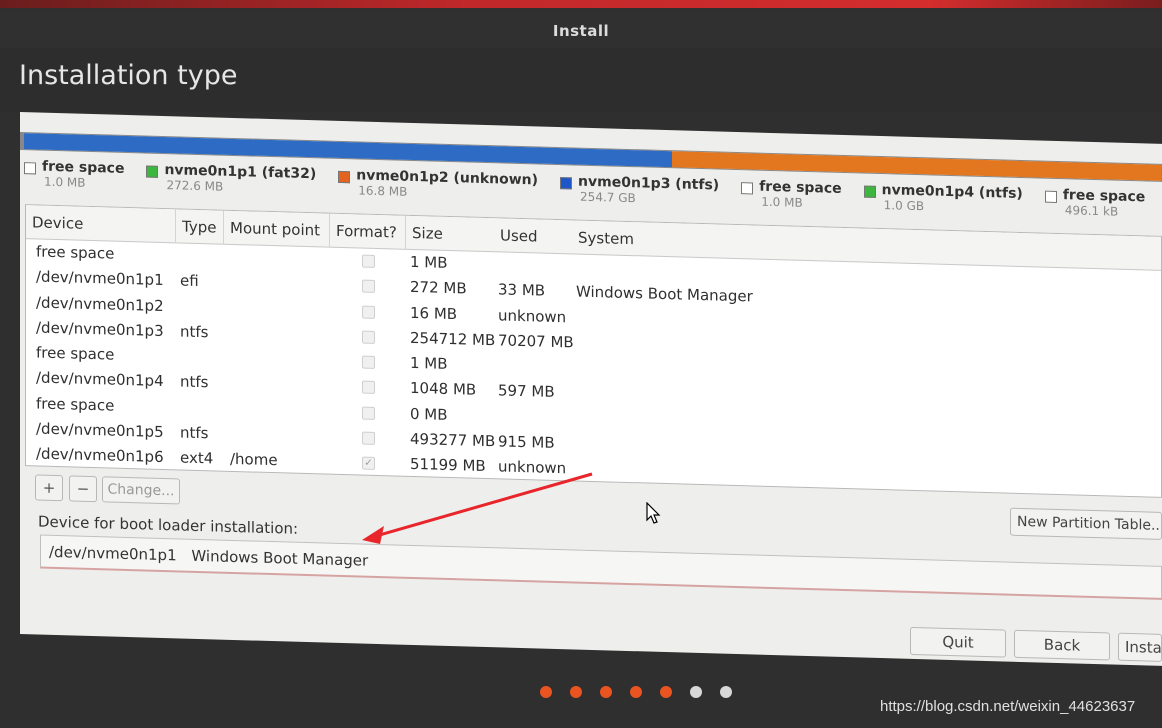 This screenshot has width=1162, height=728. Describe the element at coordinates (100, 304) in the screenshot. I see `cell-device: /dev/nvme0n1p2` at that location.